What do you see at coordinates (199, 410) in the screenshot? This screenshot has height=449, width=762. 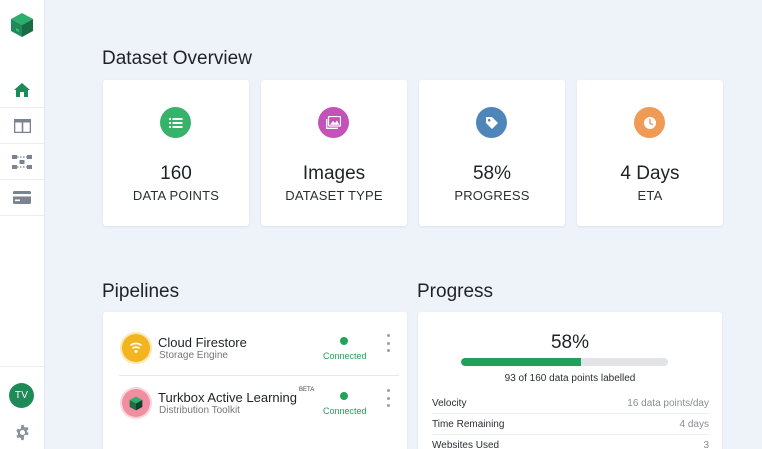 I see `pipeline-subtitle: Distribution Toolkit` at bounding box center [199, 410].